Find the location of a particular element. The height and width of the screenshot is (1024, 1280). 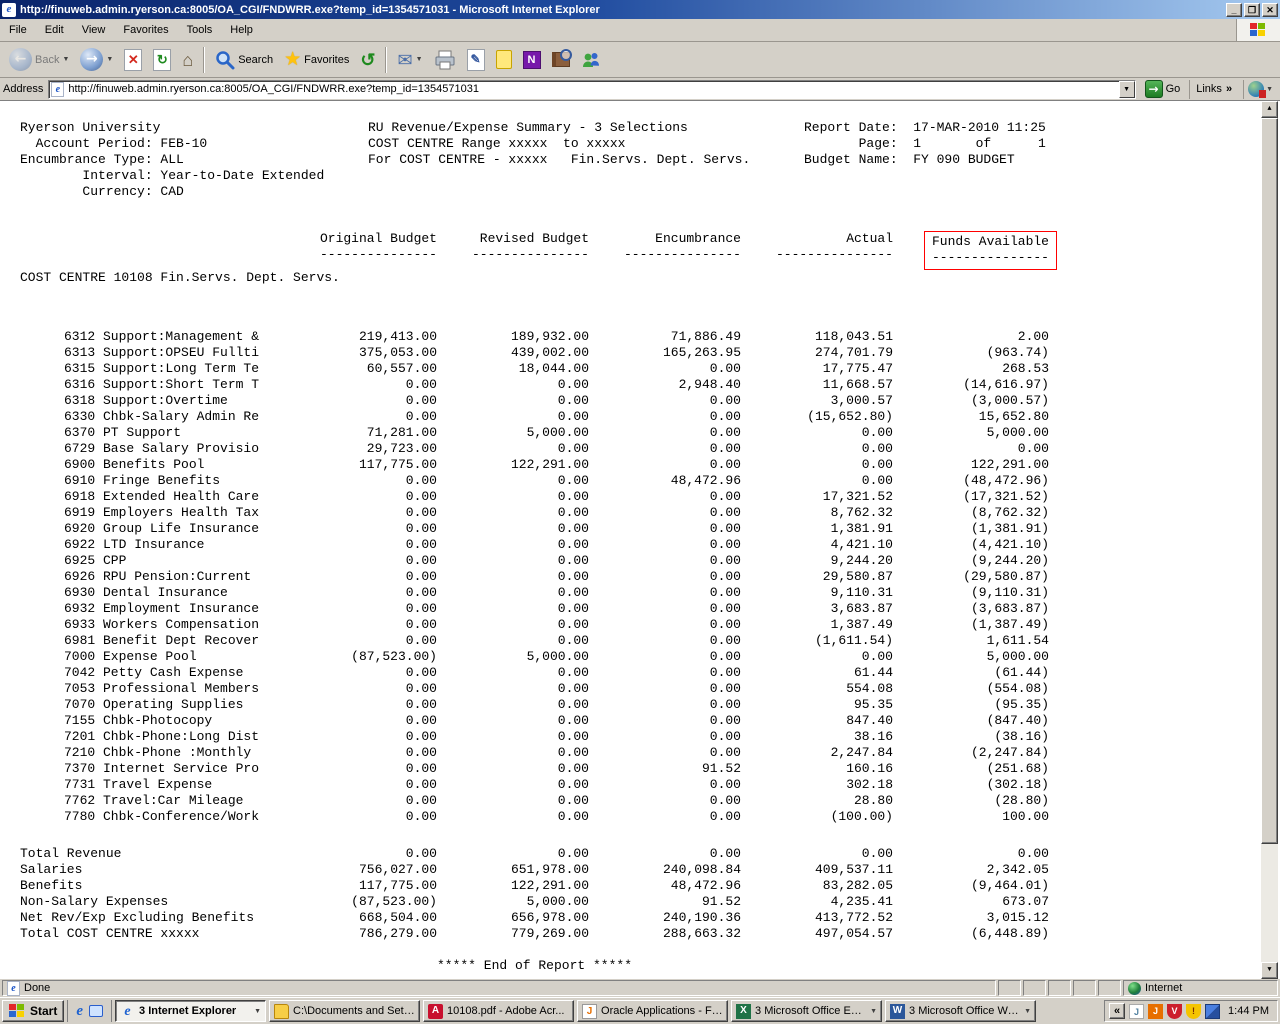

amount-cell: 17,775.47 is located at coordinates (857, 368).